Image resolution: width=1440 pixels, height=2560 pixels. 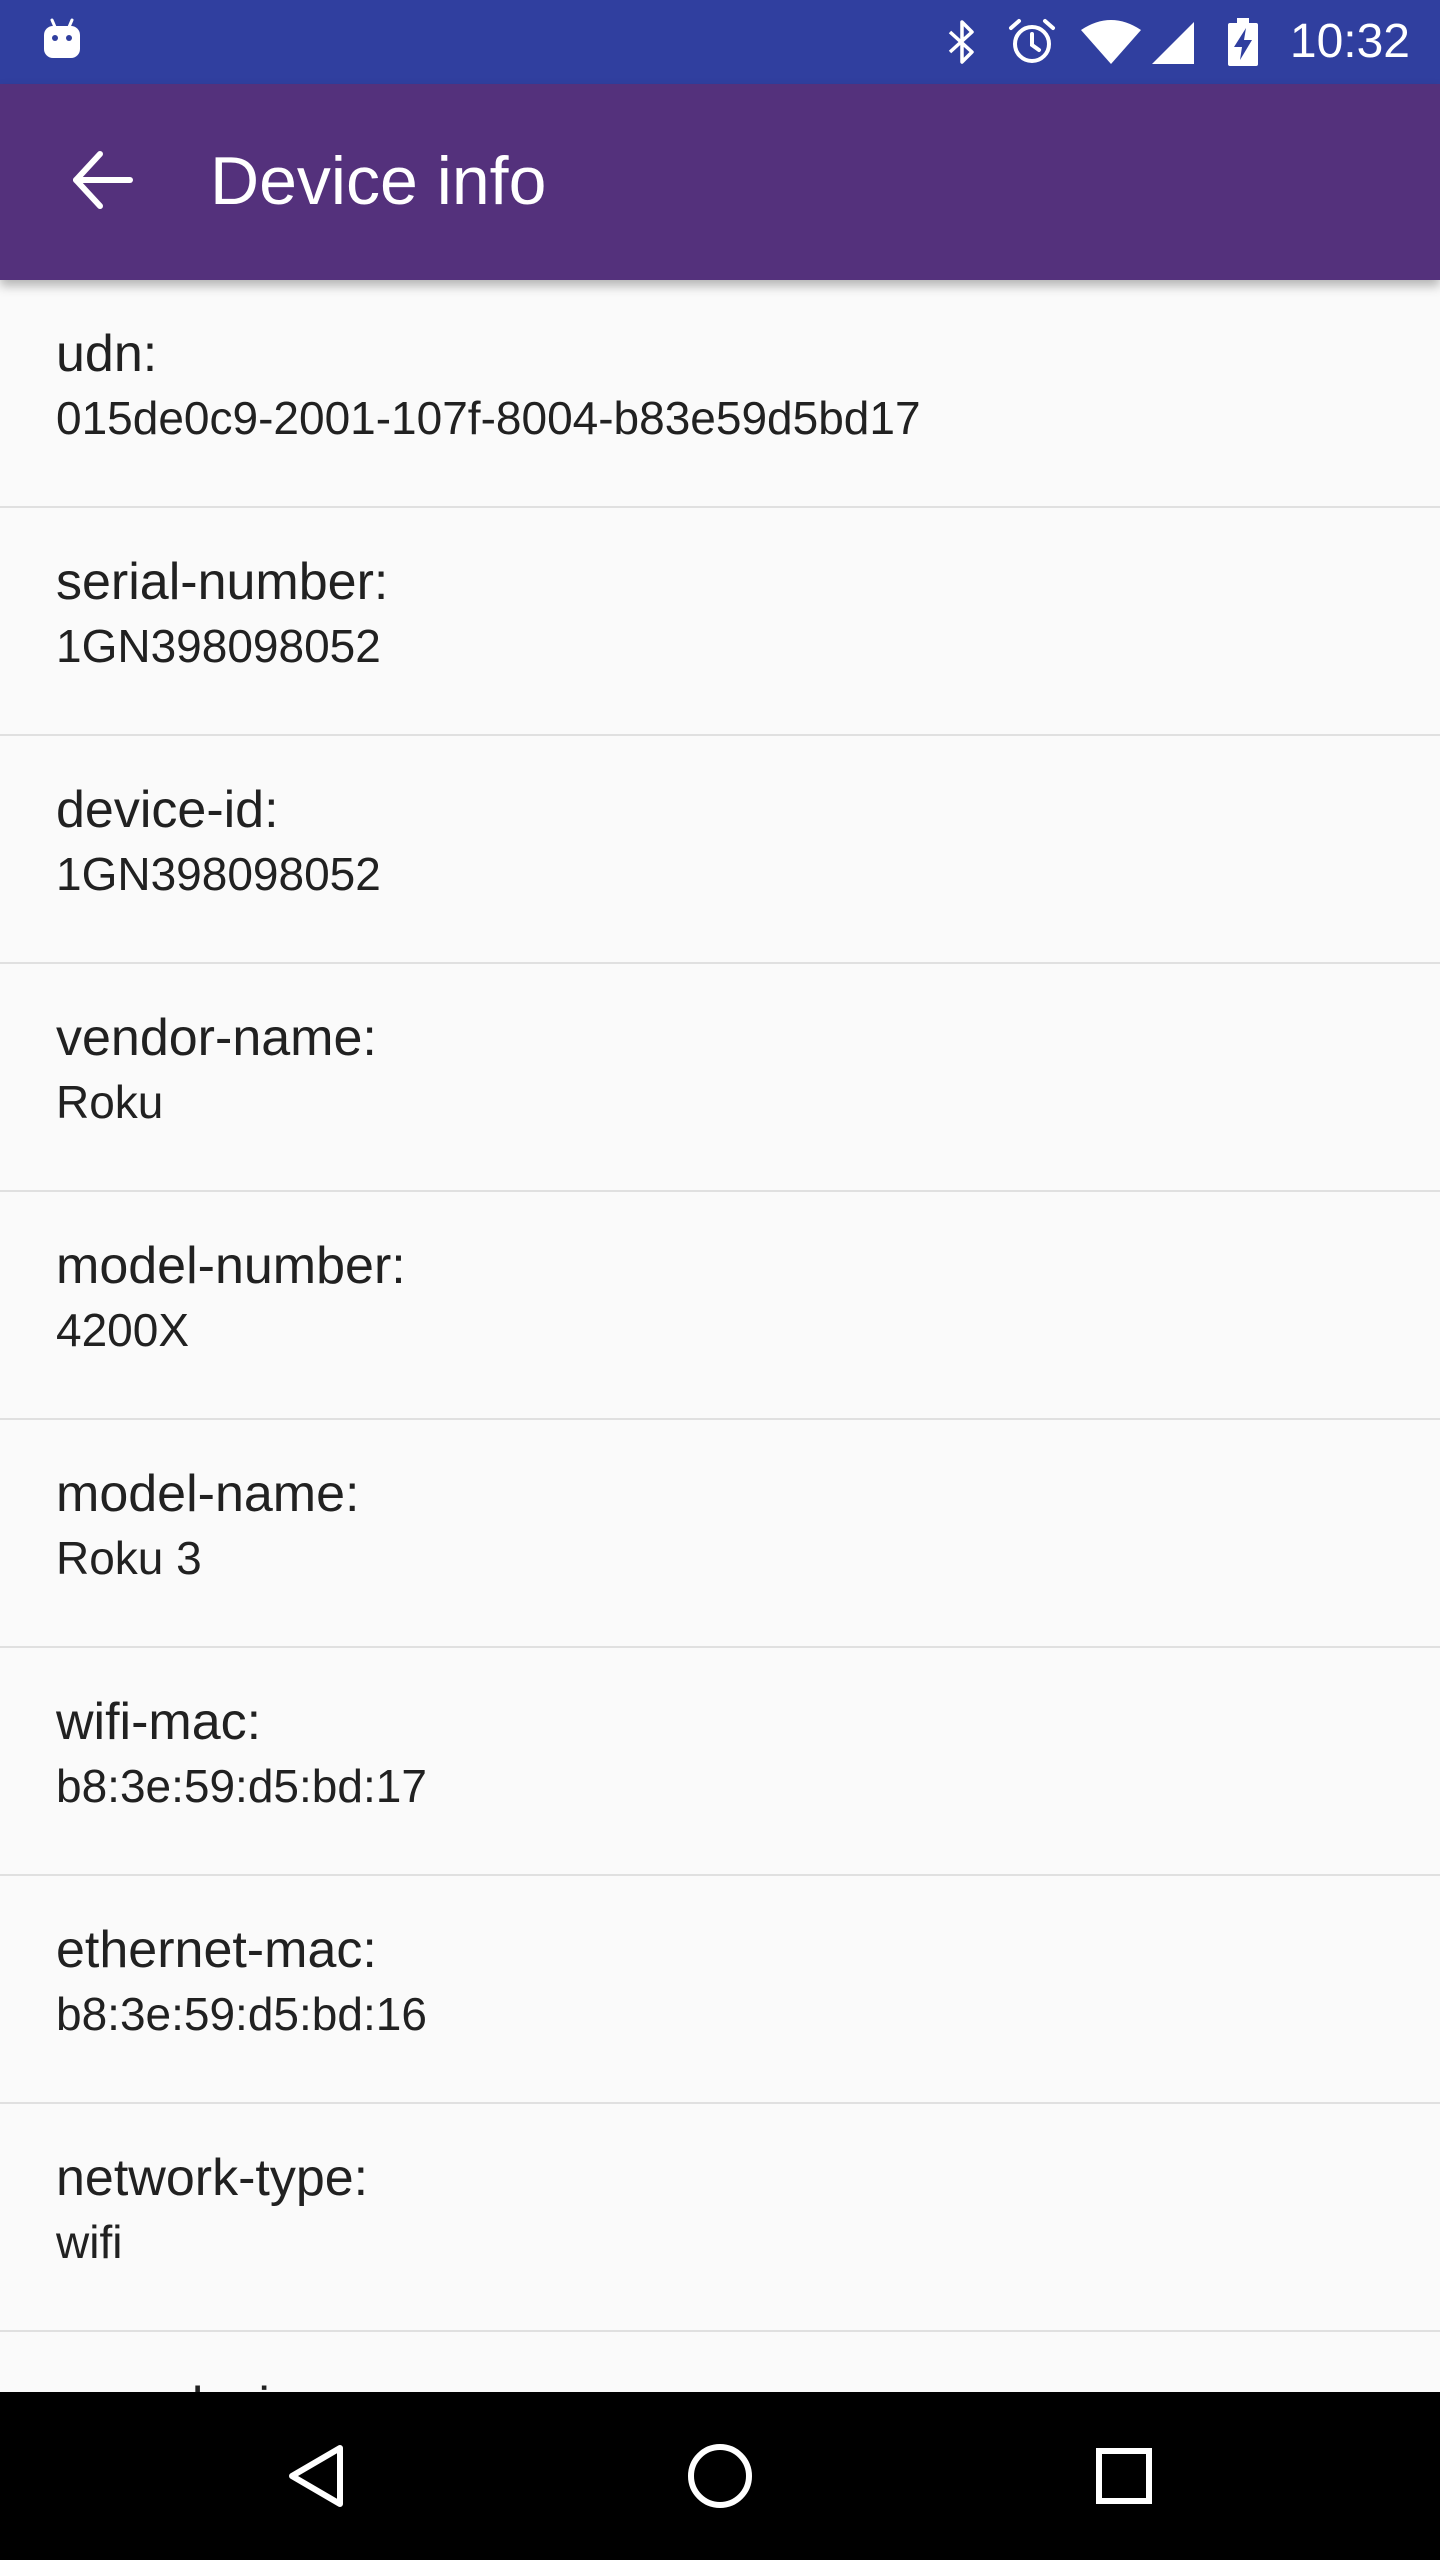 I want to click on bluetooth-icon, so click(x=961, y=42).